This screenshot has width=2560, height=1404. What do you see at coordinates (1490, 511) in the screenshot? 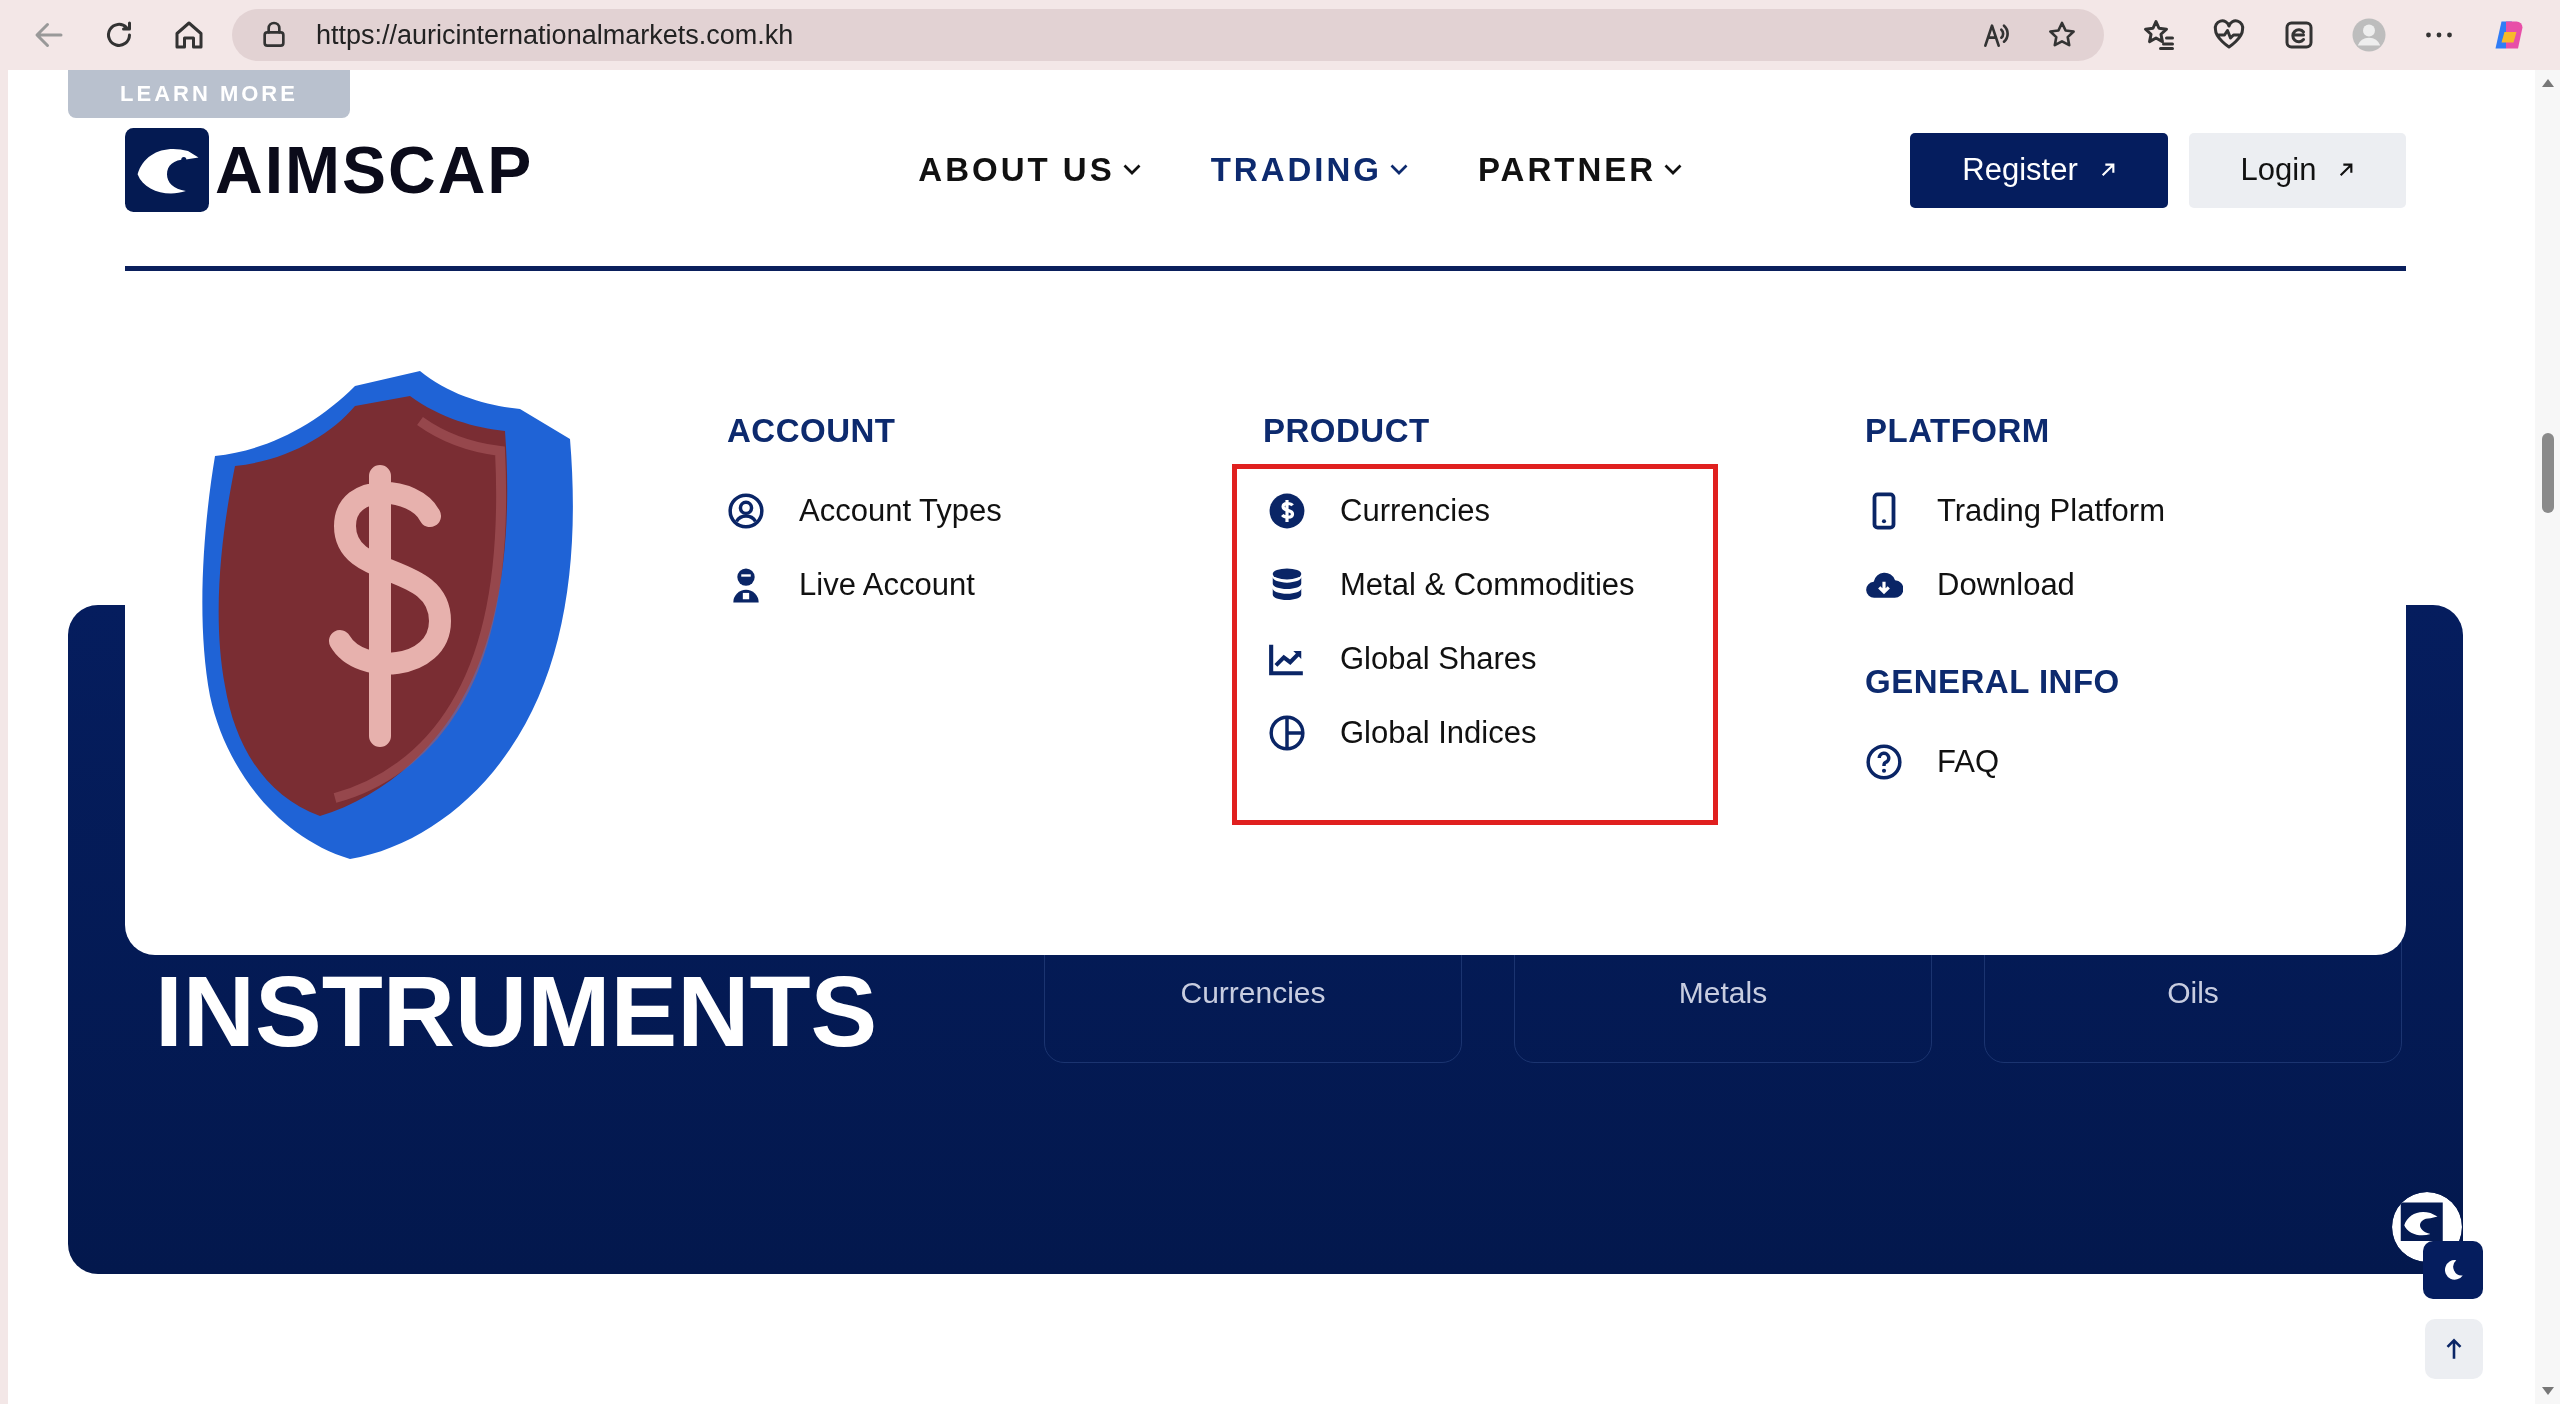
I see `menu-item: Currencies` at bounding box center [1490, 511].